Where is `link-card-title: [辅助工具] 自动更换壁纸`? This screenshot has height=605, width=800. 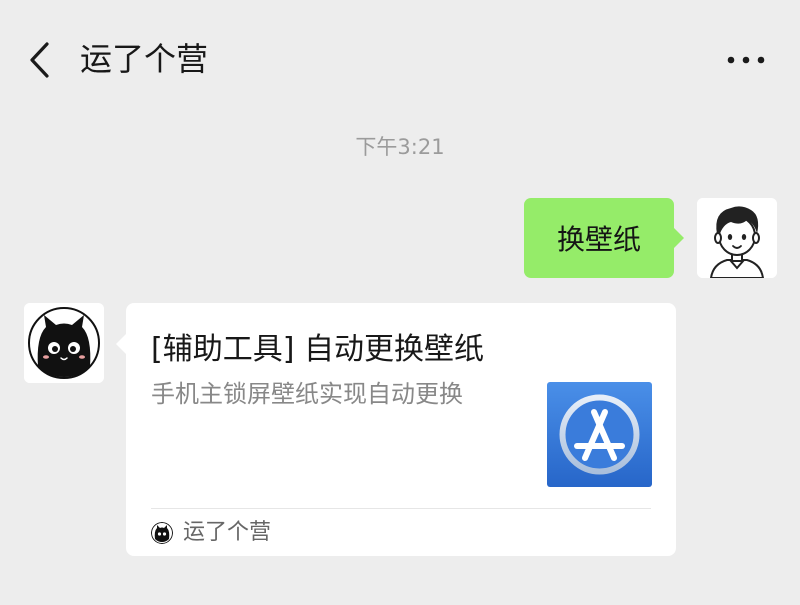
link-card-title: [辅助工具] 自动更换壁纸 is located at coordinates (317, 349).